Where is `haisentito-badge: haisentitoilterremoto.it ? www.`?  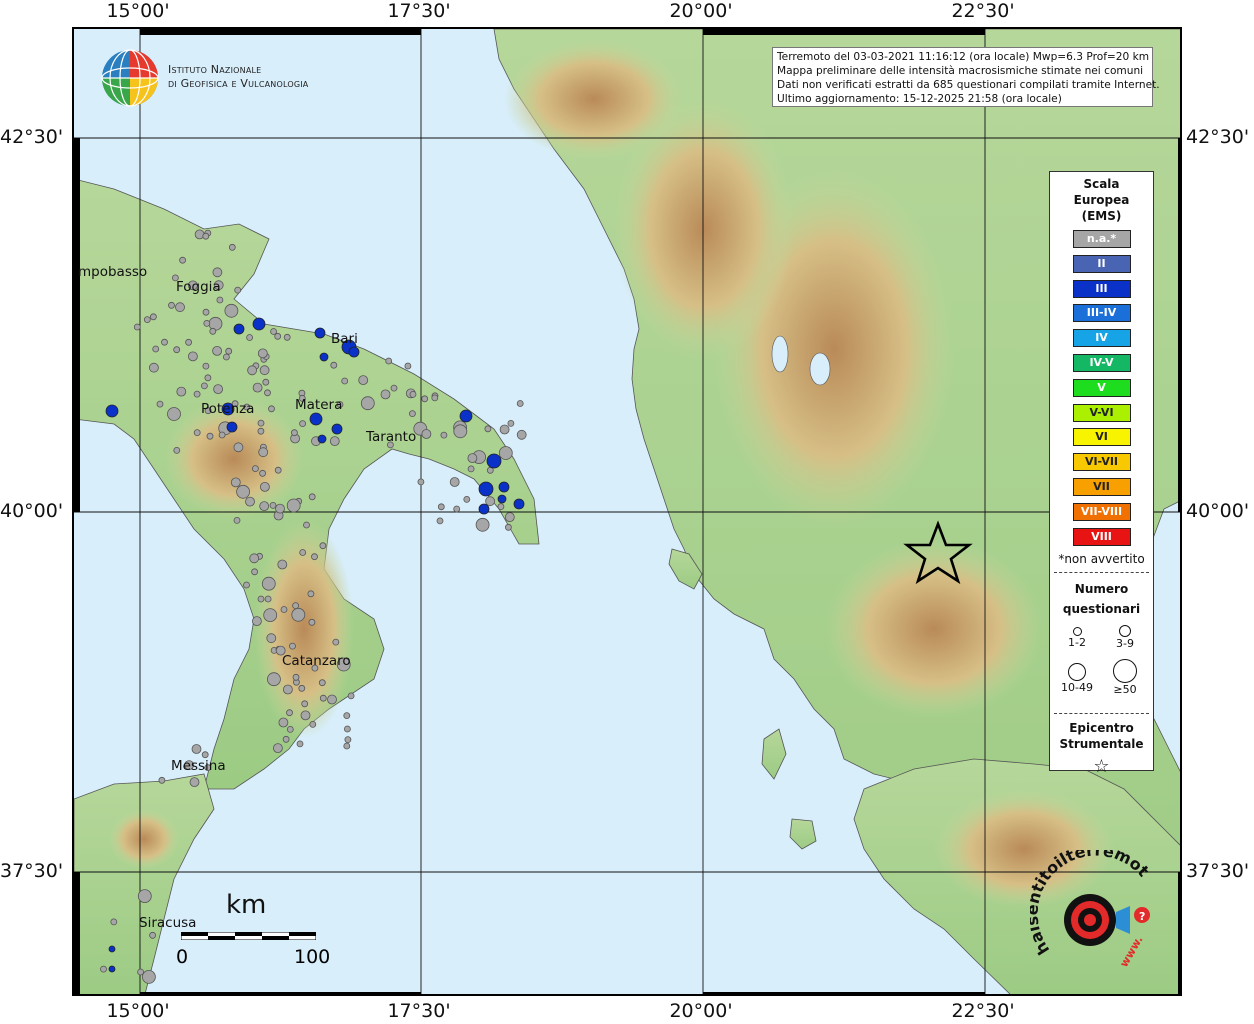
haisentito-badge: haisentitoilterremoto.it ? www. is located at coordinates (1096, 907).